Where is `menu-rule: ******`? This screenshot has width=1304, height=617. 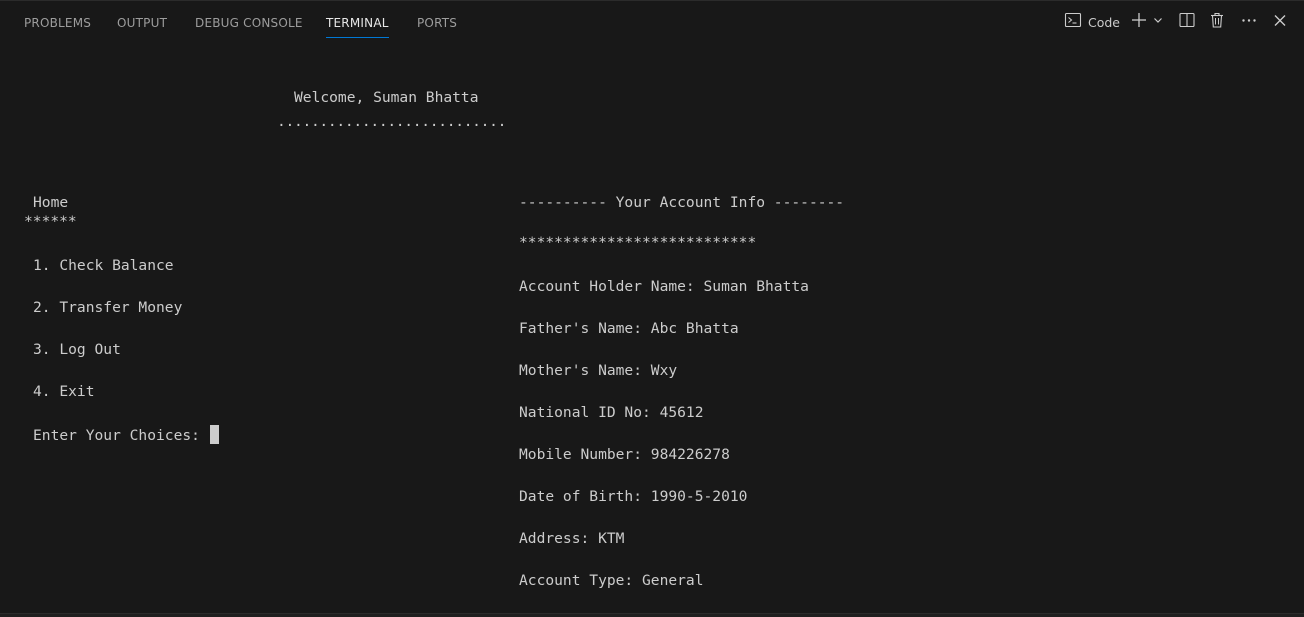
menu-rule: ****** is located at coordinates (50, 221).